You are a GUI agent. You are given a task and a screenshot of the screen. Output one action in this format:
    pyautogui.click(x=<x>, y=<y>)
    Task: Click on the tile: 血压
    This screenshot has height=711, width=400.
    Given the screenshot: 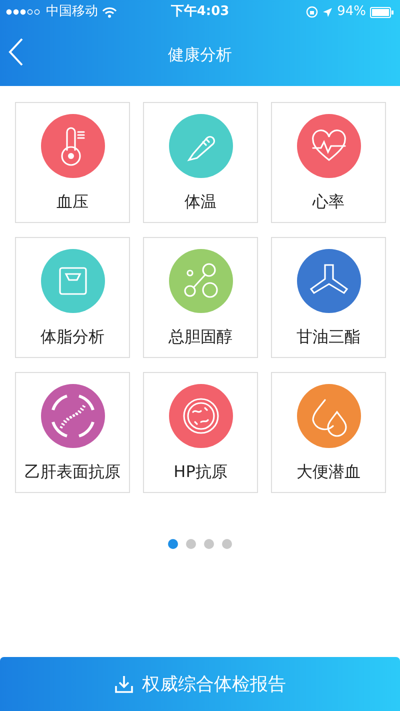 What is the action you would take?
    pyautogui.click(x=72, y=162)
    